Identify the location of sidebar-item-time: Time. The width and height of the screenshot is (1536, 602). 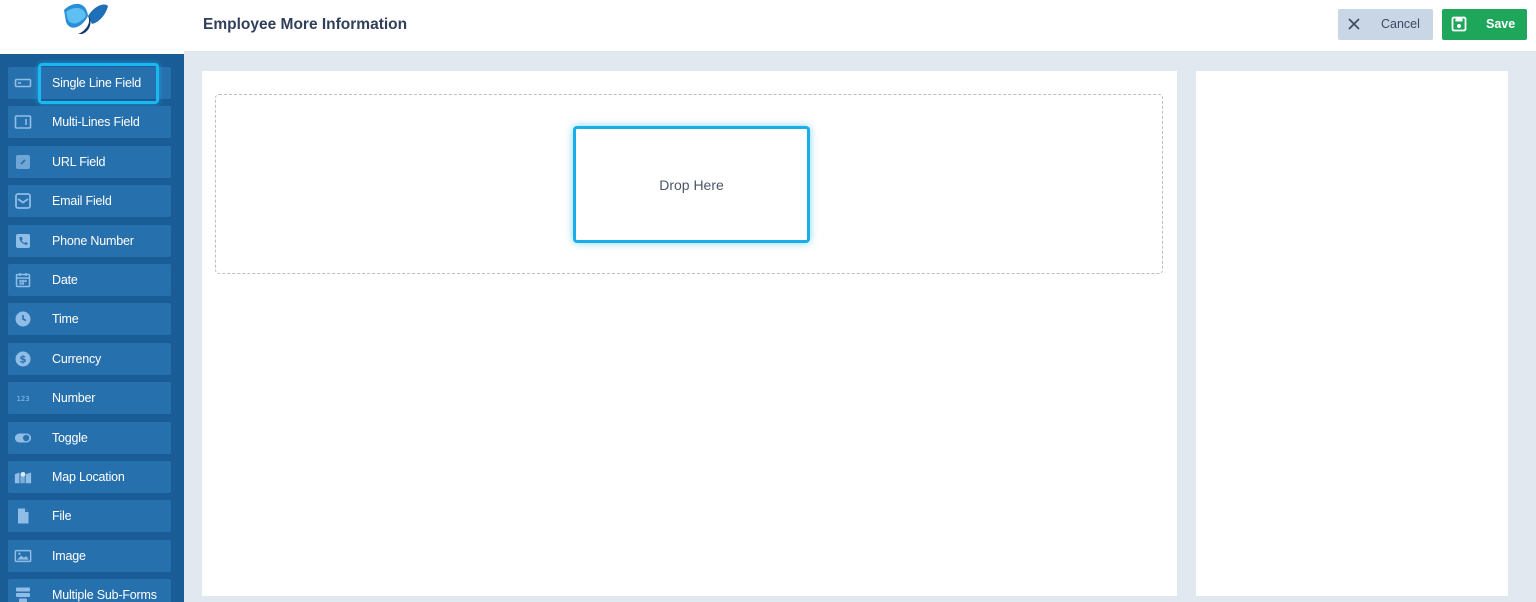
(89, 319).